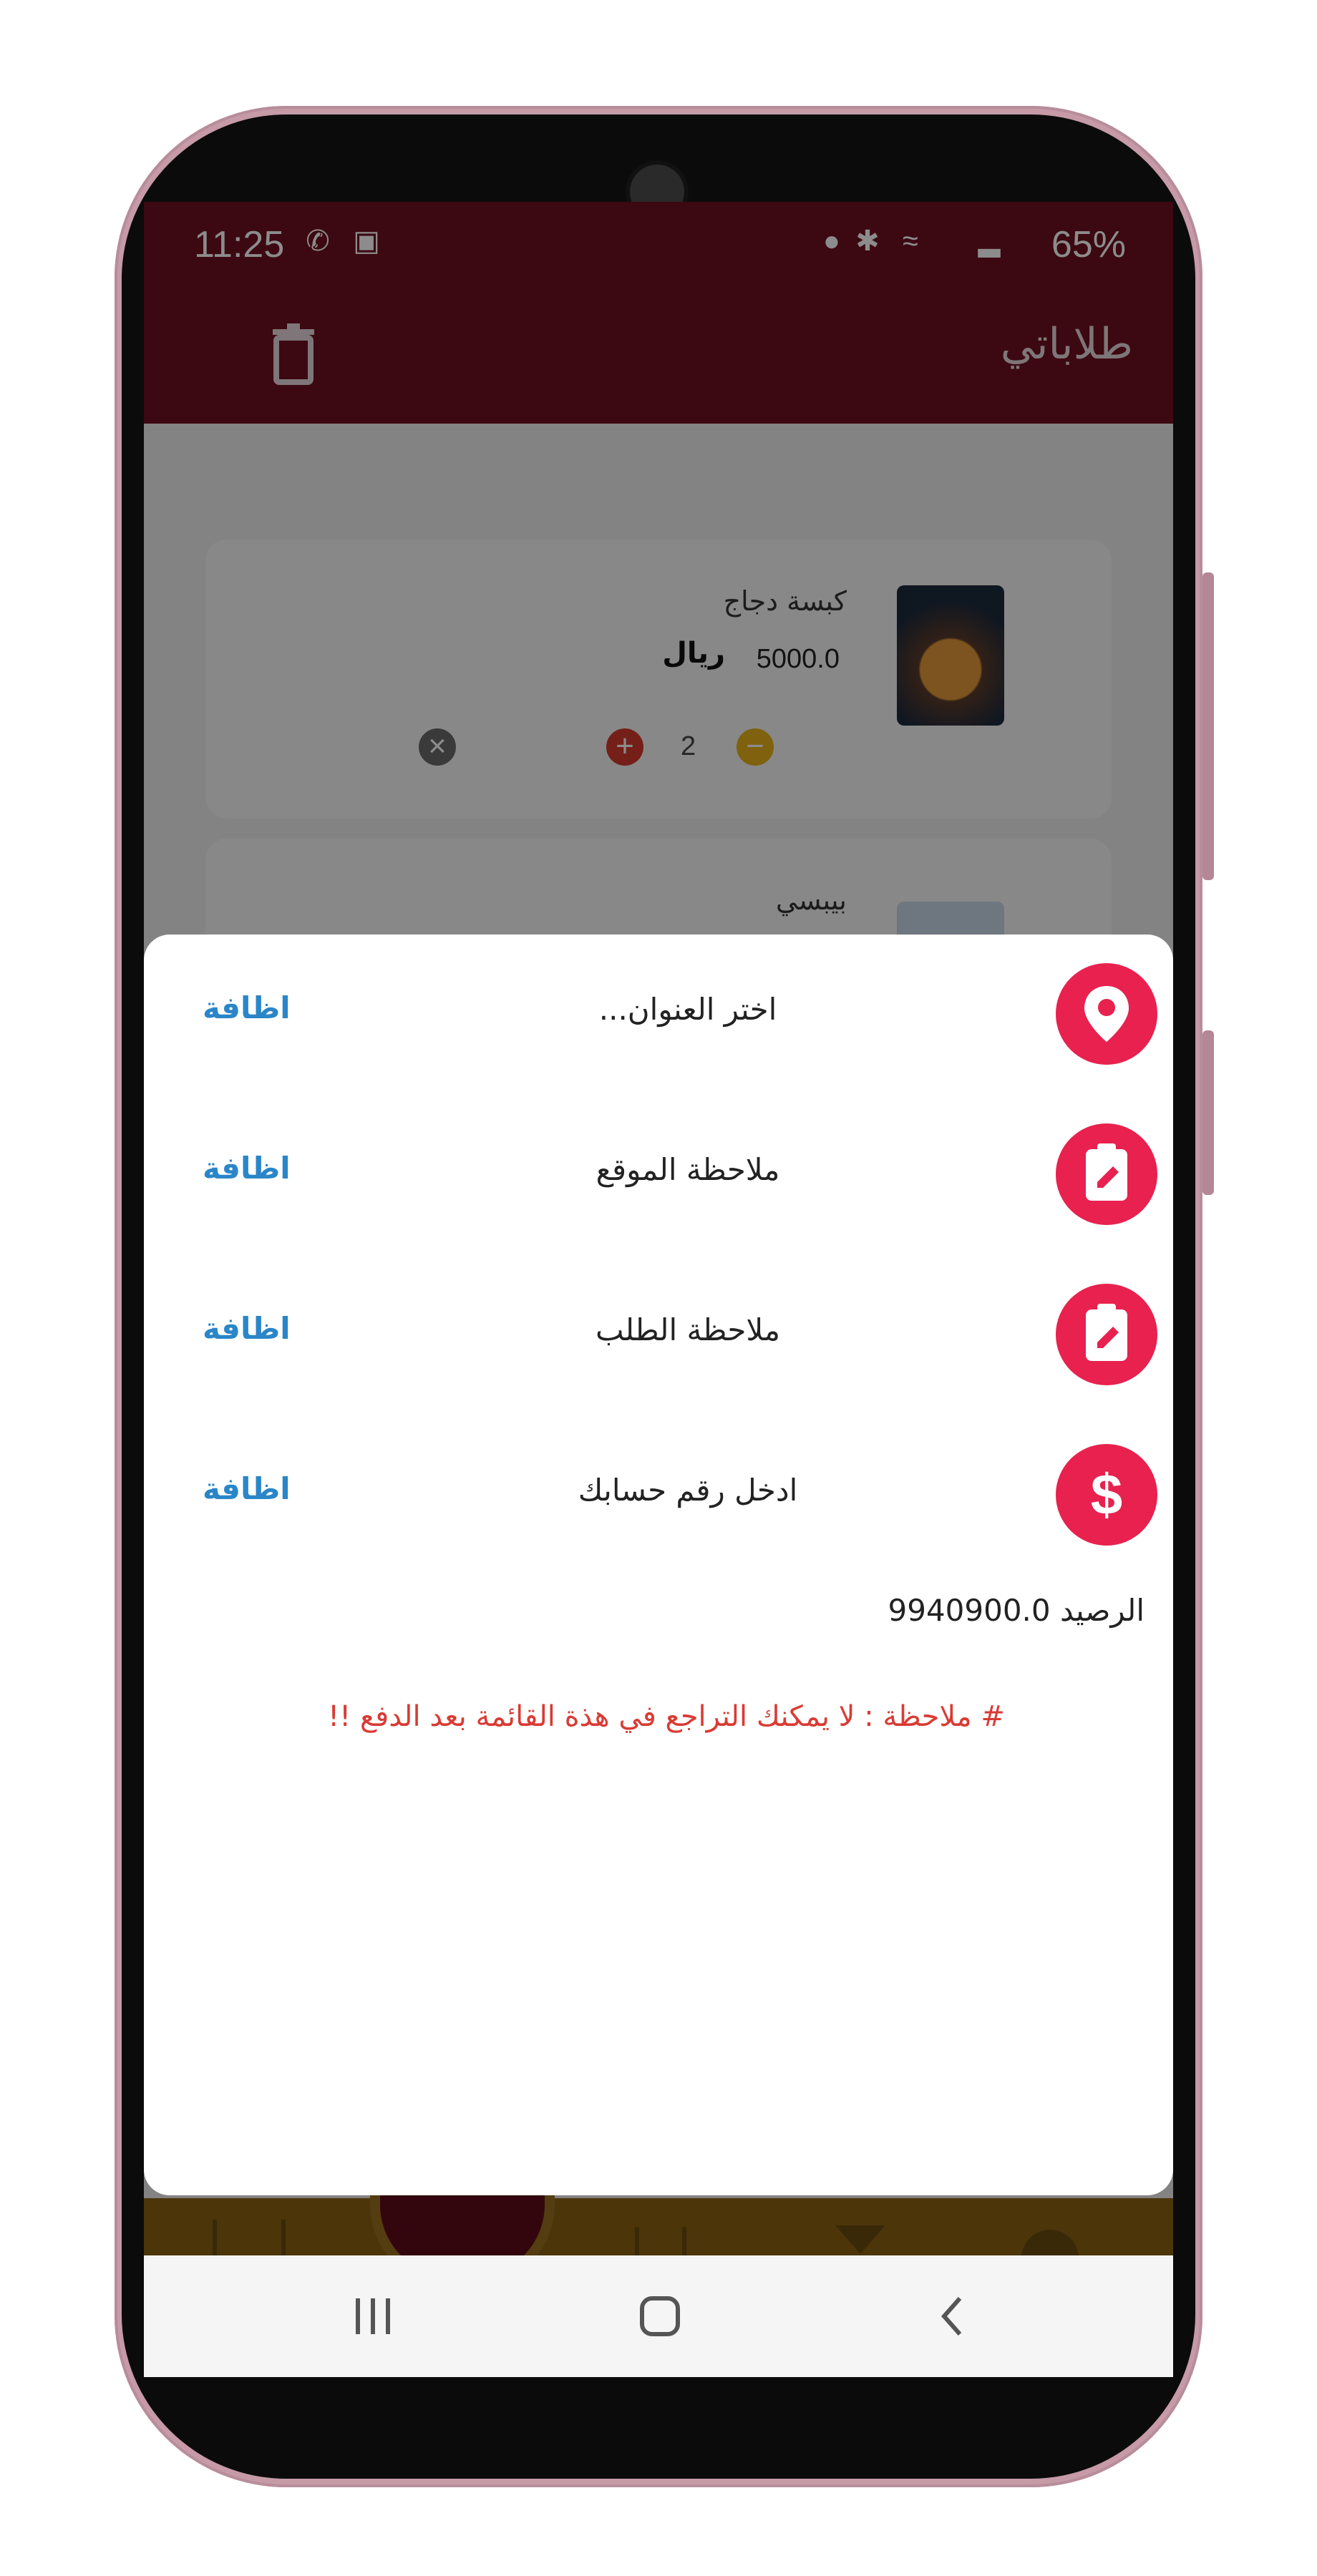 Image resolution: width=1317 pixels, height=2576 pixels. Describe the element at coordinates (247, 1168) in the screenshot. I see `add-location-note-link: اظافة` at that location.